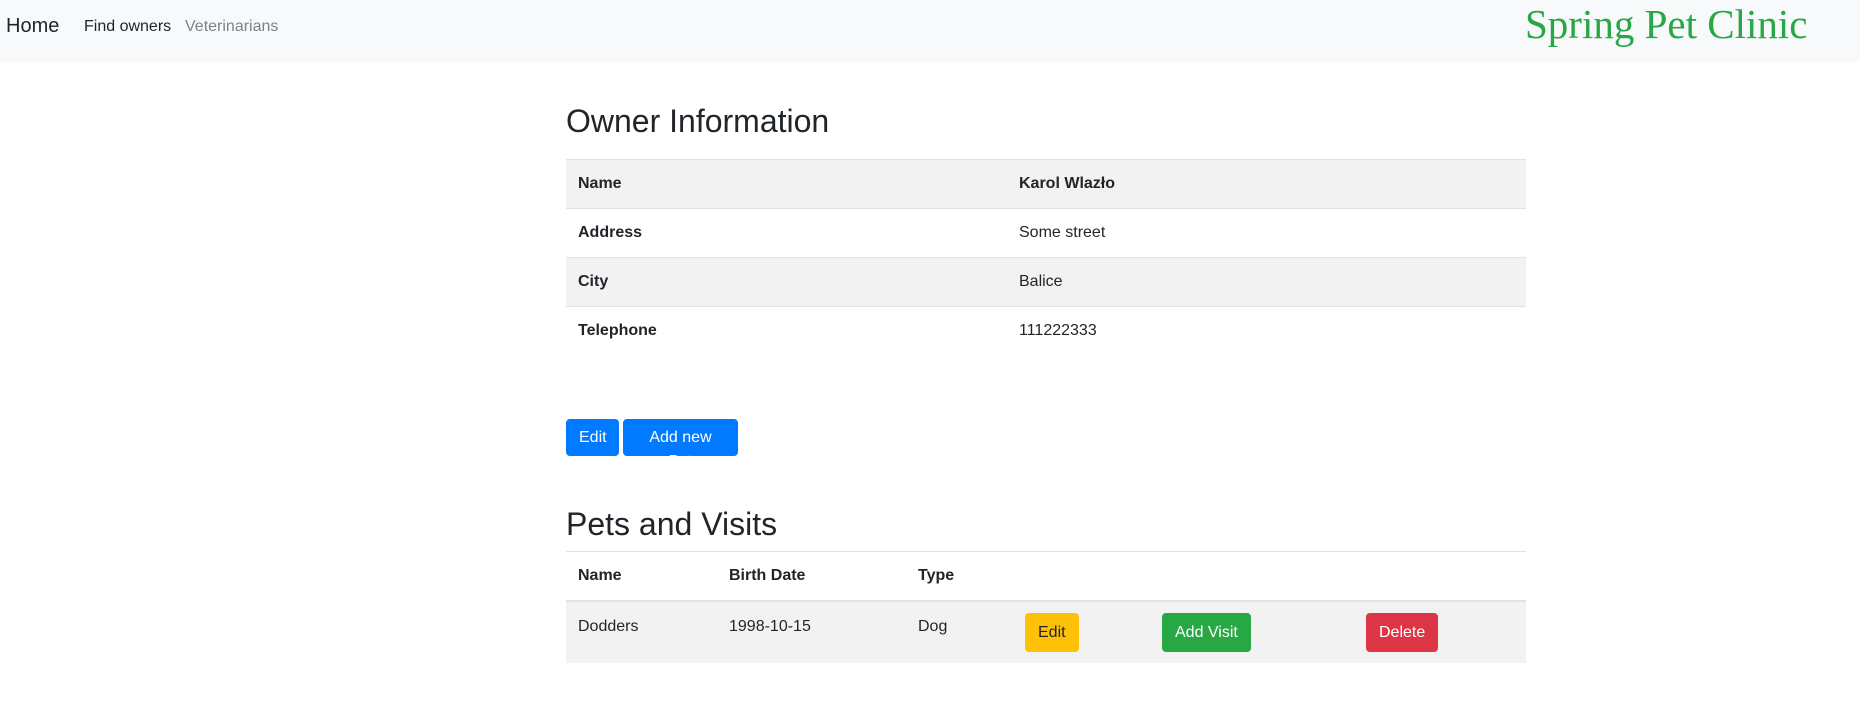 This screenshot has width=1860, height=705. Describe the element at coordinates (1440, 632) in the screenshot. I see `pet-delete-cell: Delete` at that location.